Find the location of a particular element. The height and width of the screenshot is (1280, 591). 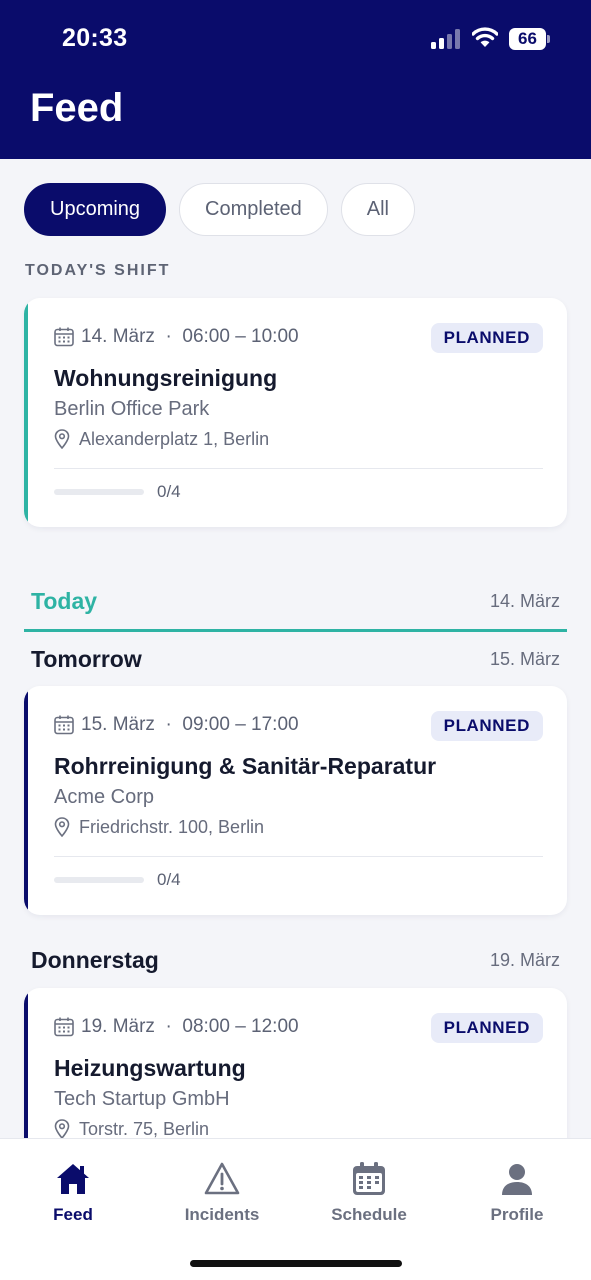

cellular-signal-icon is located at coordinates (445, 39).